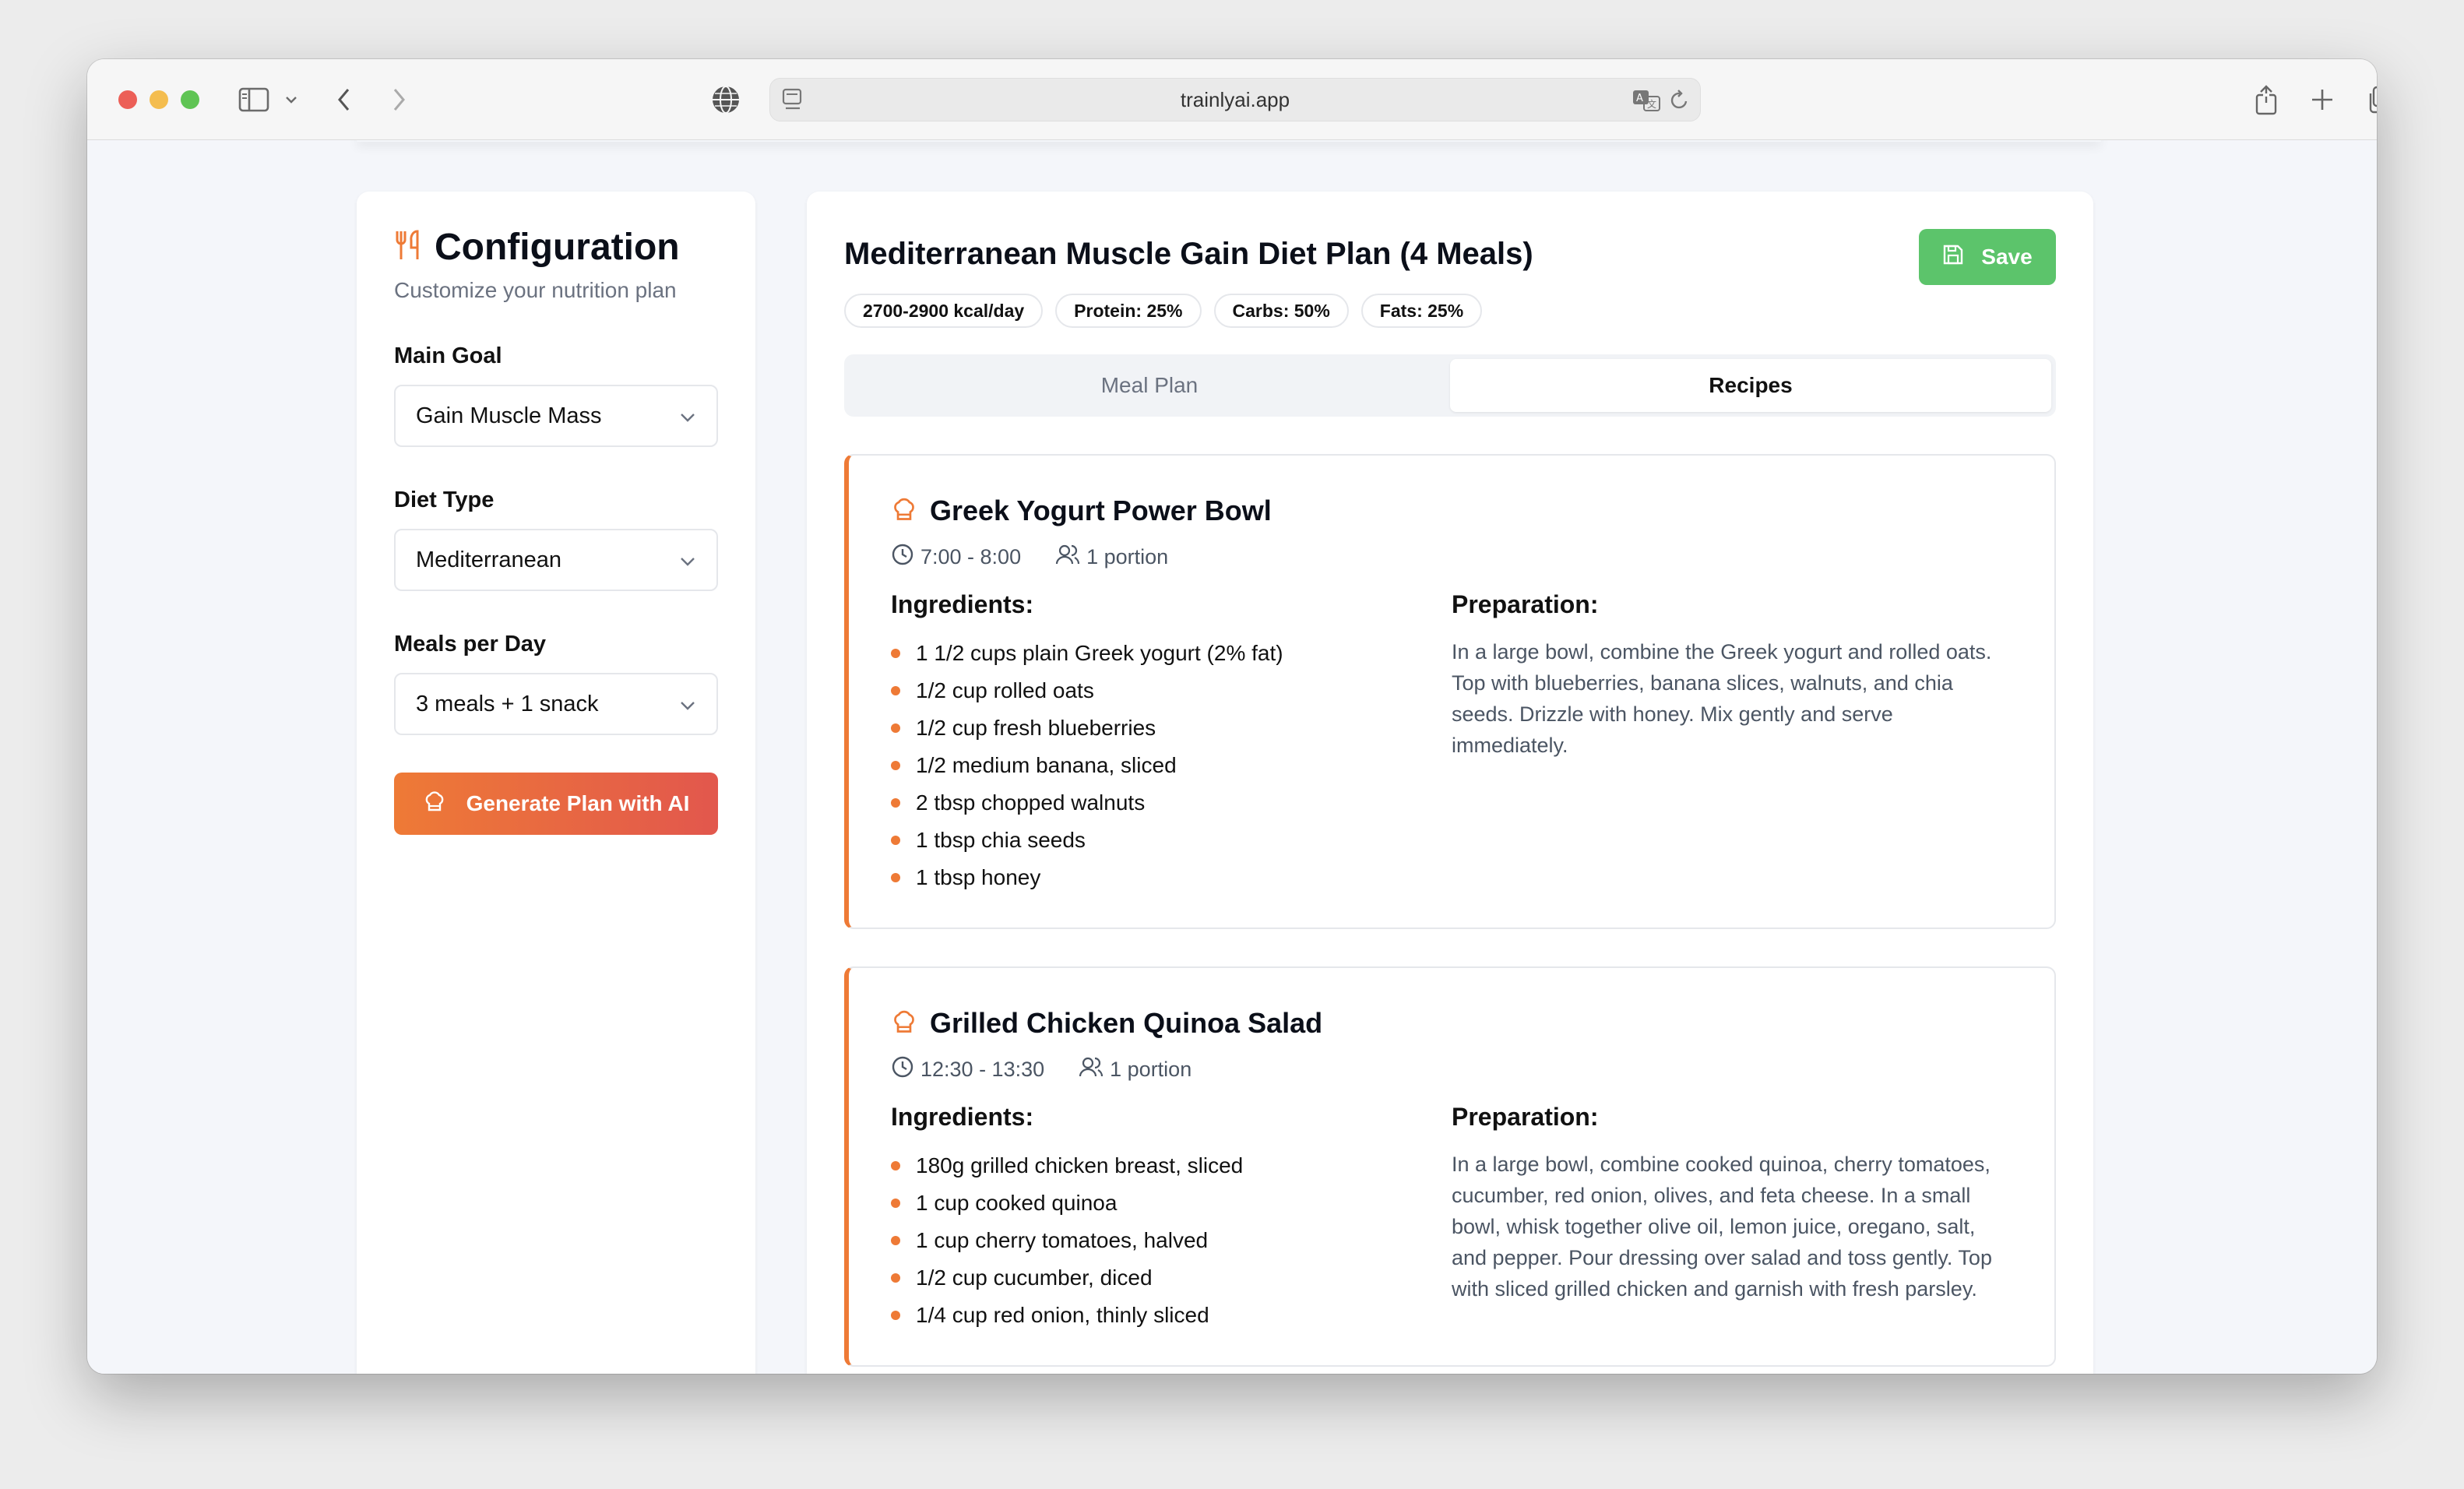  Describe the element at coordinates (398, 100) in the screenshot. I see `forward-icon` at that location.